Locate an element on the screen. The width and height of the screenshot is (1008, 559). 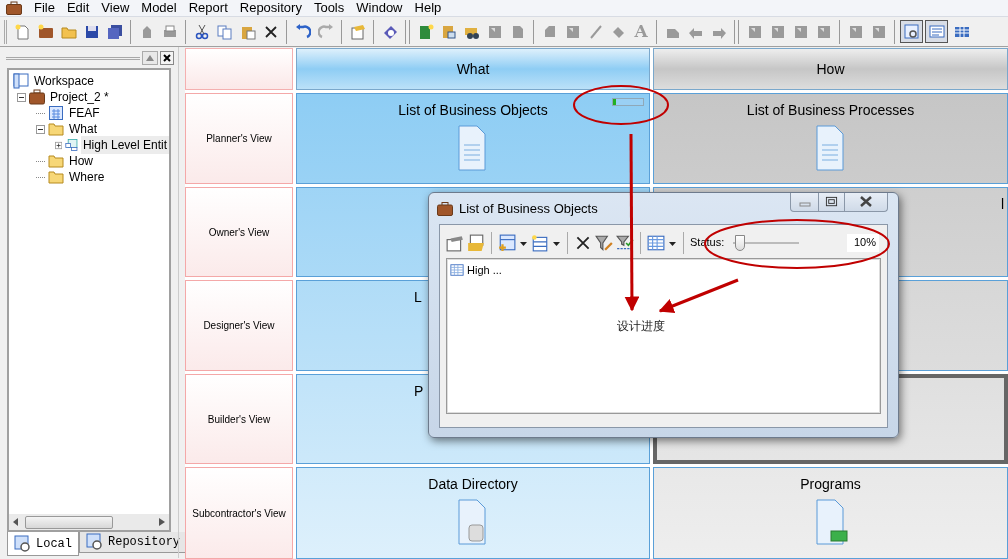
close-icon is located at coordinates (167, 58).